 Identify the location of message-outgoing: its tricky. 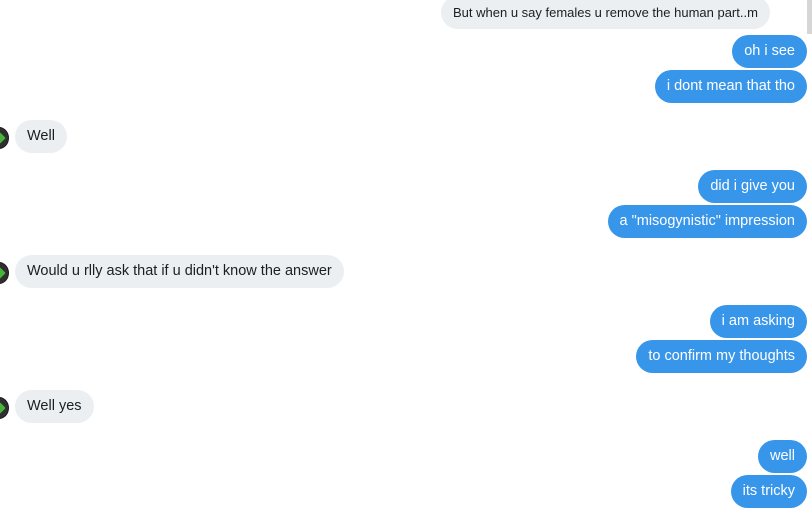
(768, 491).